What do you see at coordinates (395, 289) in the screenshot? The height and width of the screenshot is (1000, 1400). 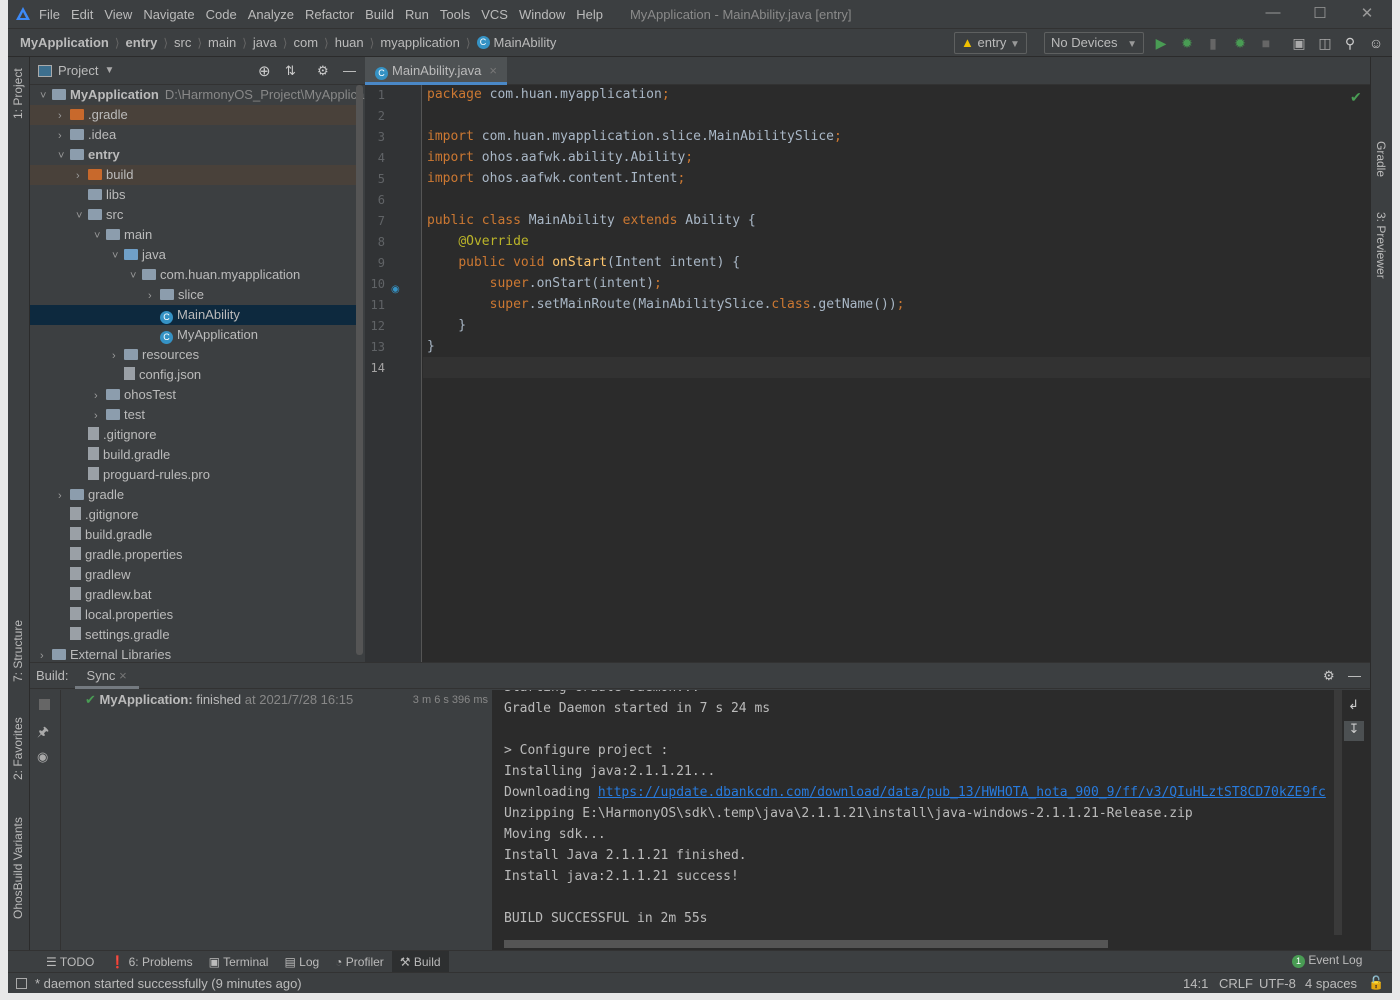 I see `override-marker-icon: ◉` at bounding box center [395, 289].